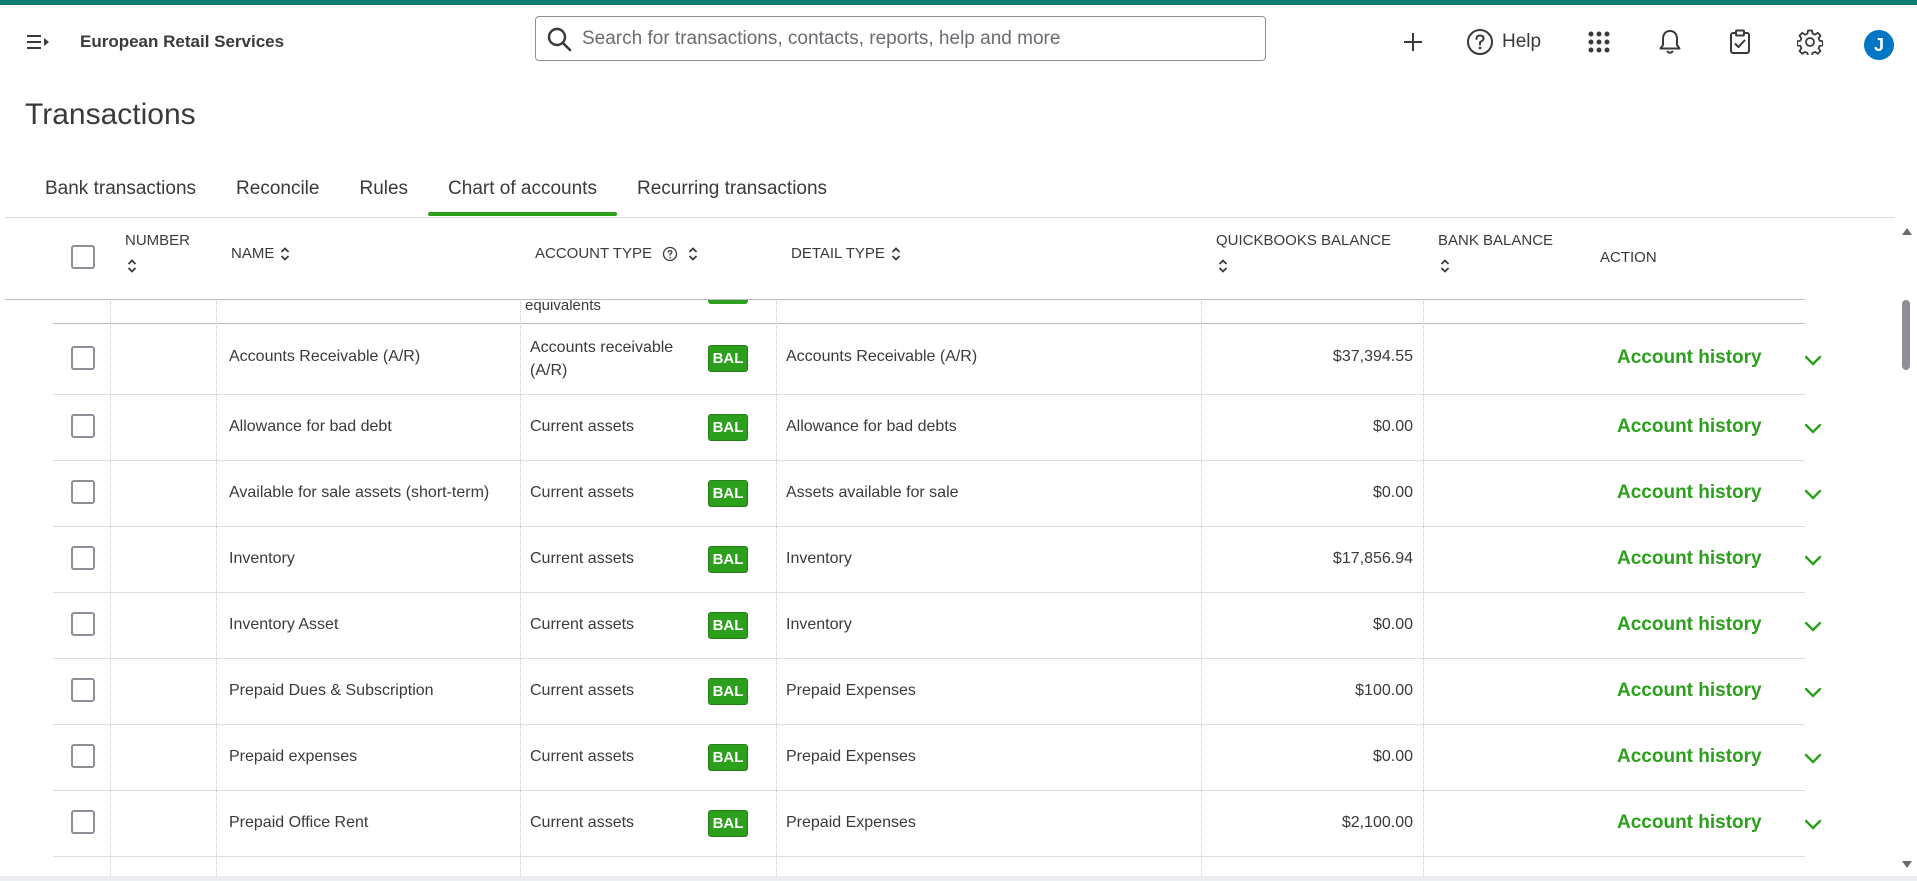 This screenshot has height=881, width=1917. Describe the element at coordinates (310, 427) in the screenshot. I see `cell-name: Allowance for bad debt` at that location.